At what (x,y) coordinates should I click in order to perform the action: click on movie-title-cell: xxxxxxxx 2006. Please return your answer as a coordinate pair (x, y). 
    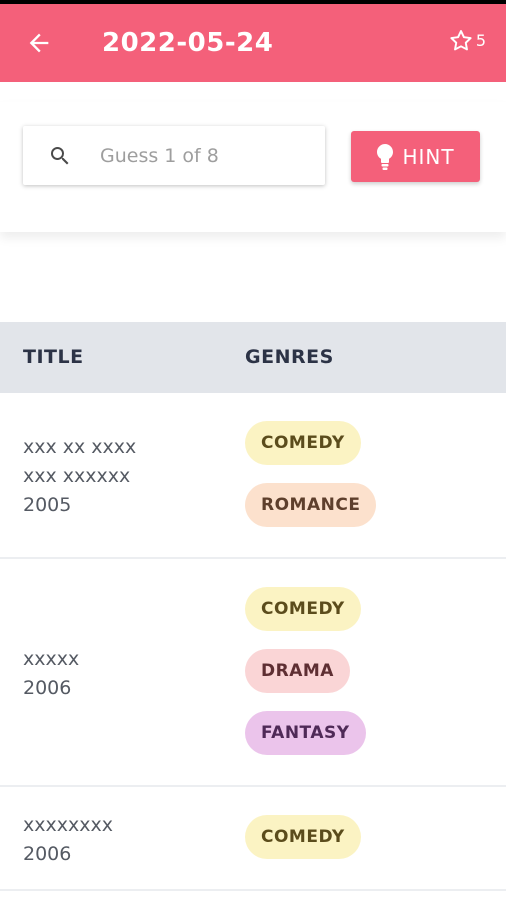
    Looking at the image, I should click on (68, 840).